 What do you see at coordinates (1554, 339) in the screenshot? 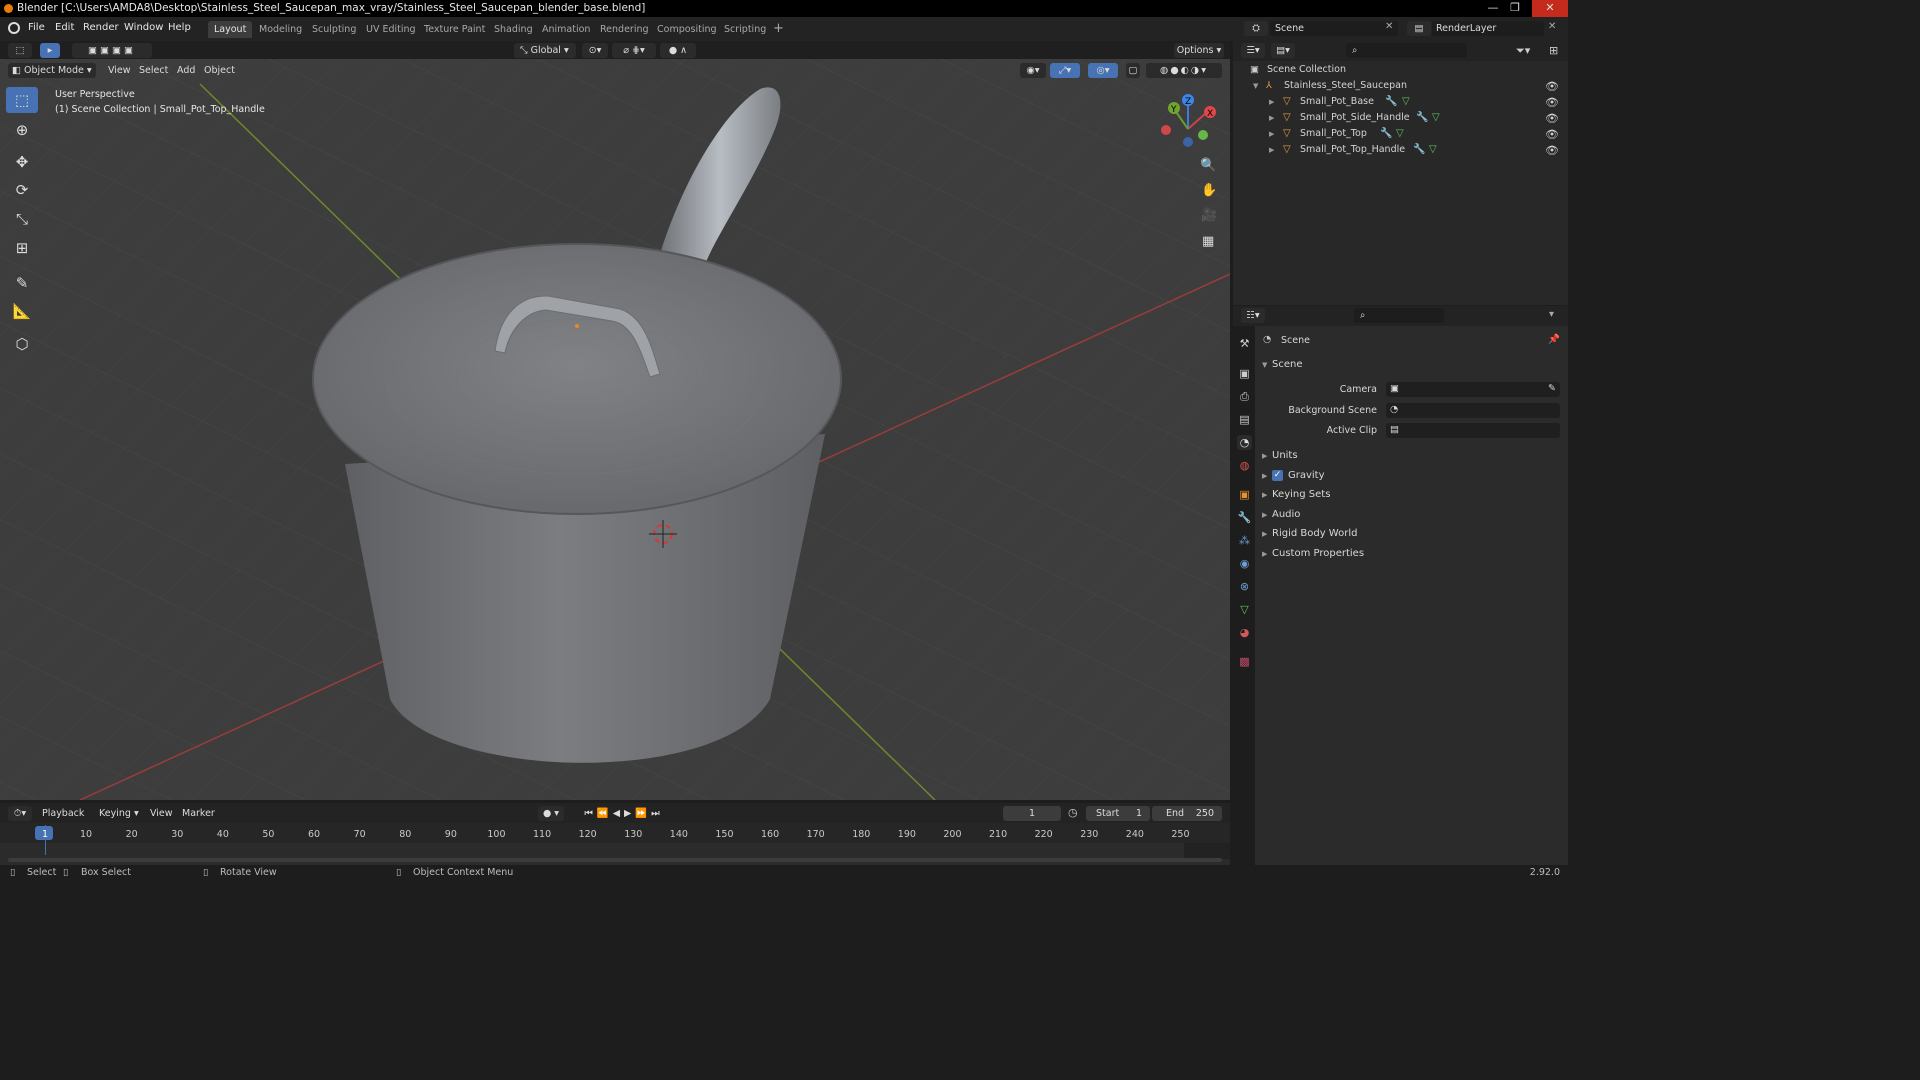
I see `pin-icon: 📌` at bounding box center [1554, 339].